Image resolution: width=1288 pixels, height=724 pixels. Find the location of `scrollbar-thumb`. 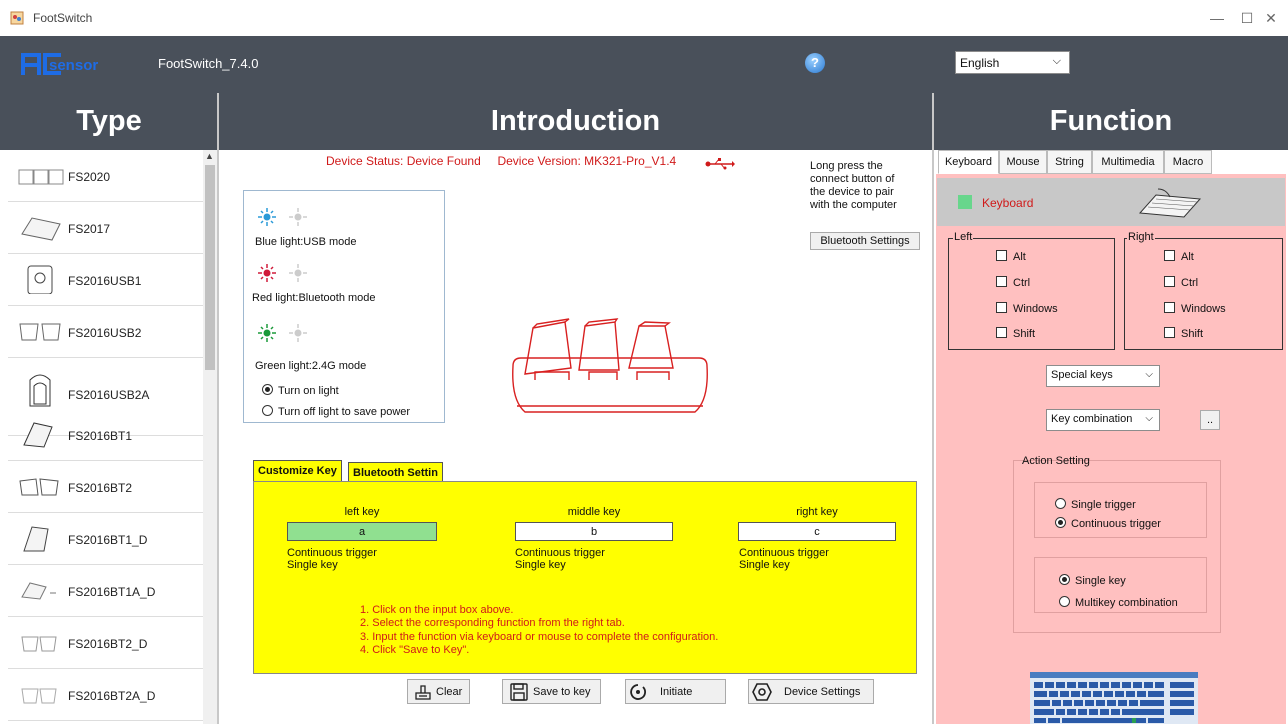

scrollbar-thumb is located at coordinates (210, 267).